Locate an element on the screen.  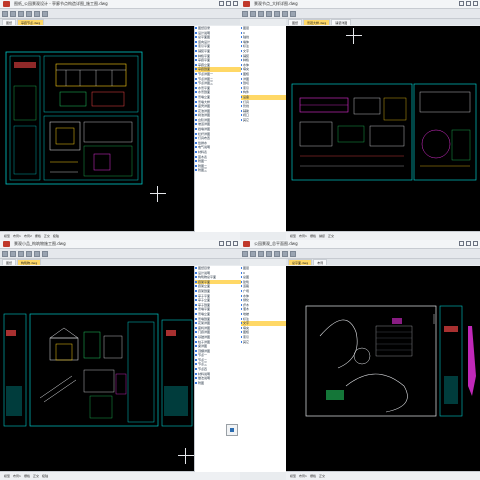
window-title: 景观小品_构筑物施工图.dwg is located at coordinates (40, 243).